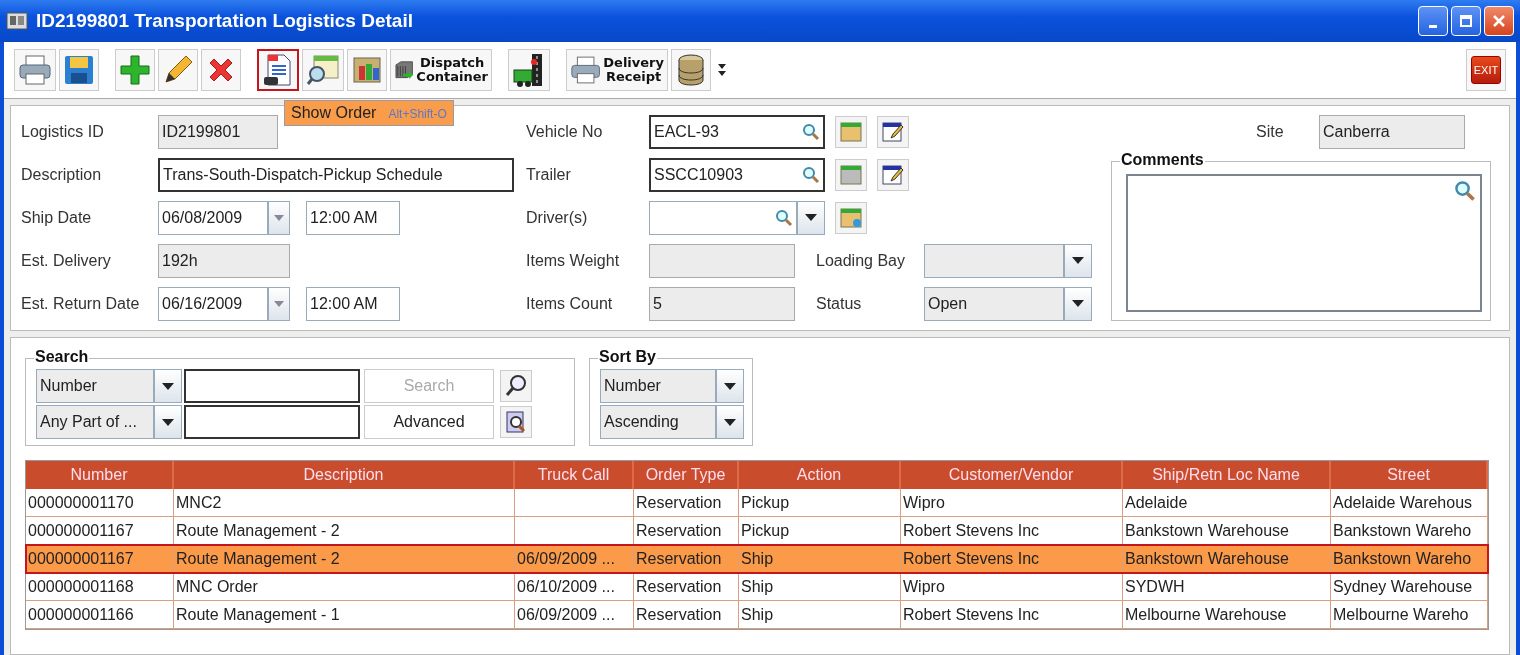  Describe the element at coordinates (994, 303) in the screenshot. I see `status-dropdown: Open` at that location.